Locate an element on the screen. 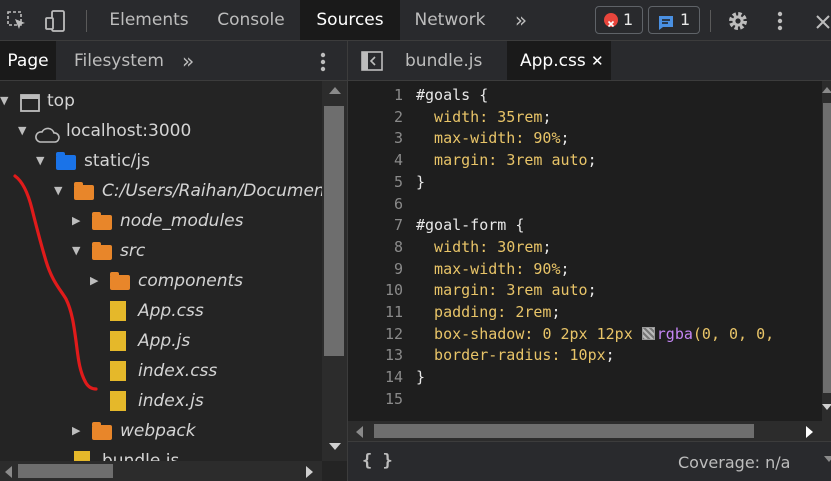 This screenshot has width=831, height=481. line-number: 13 is located at coordinates (375, 355).